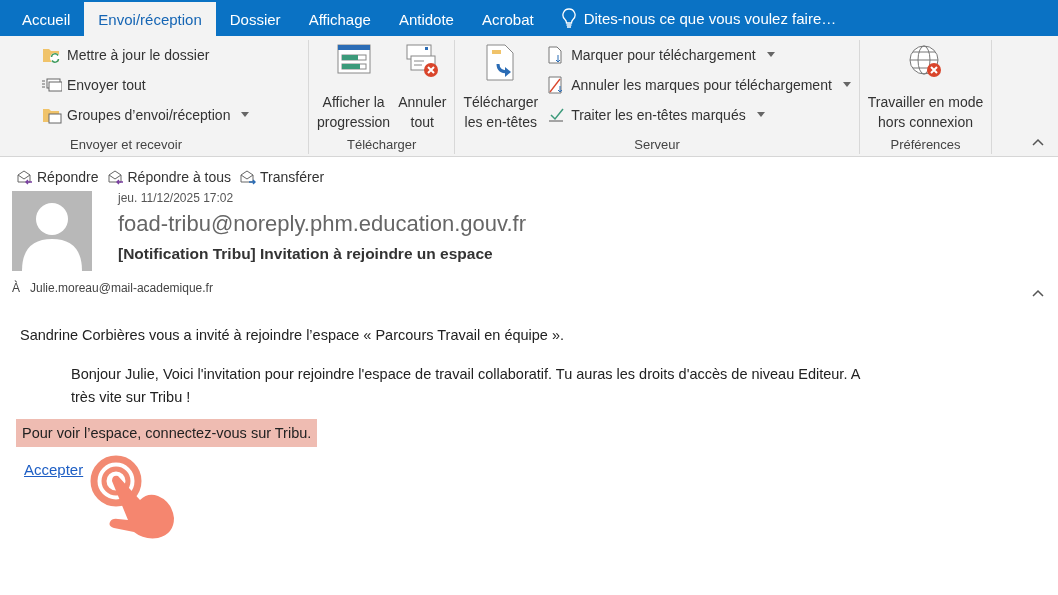  Describe the element at coordinates (150, 19) in the screenshot. I see `ribbon-tab: Envoi/réception` at that location.